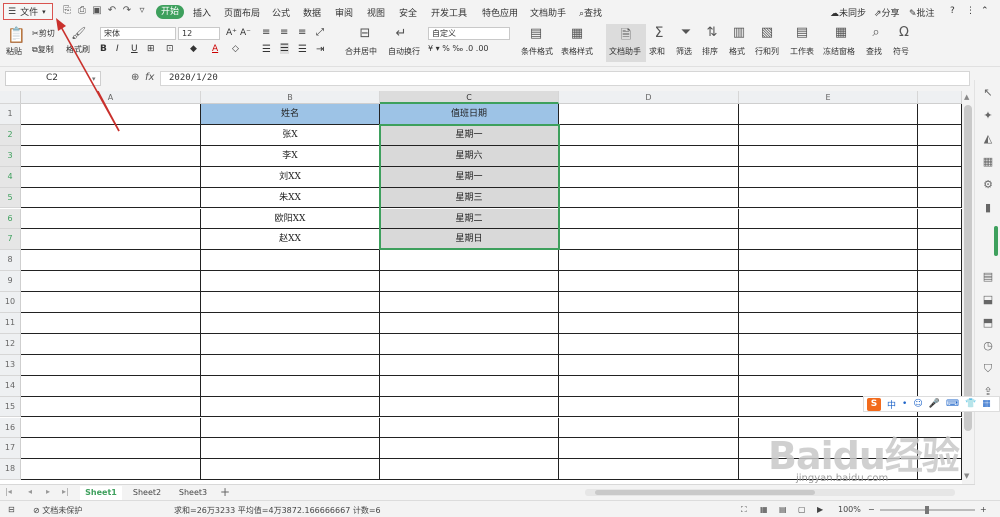 The image size is (1000, 517). I want to click on currency-icon: ¥ ▾ % ‰ .0 .00, so click(458, 48).